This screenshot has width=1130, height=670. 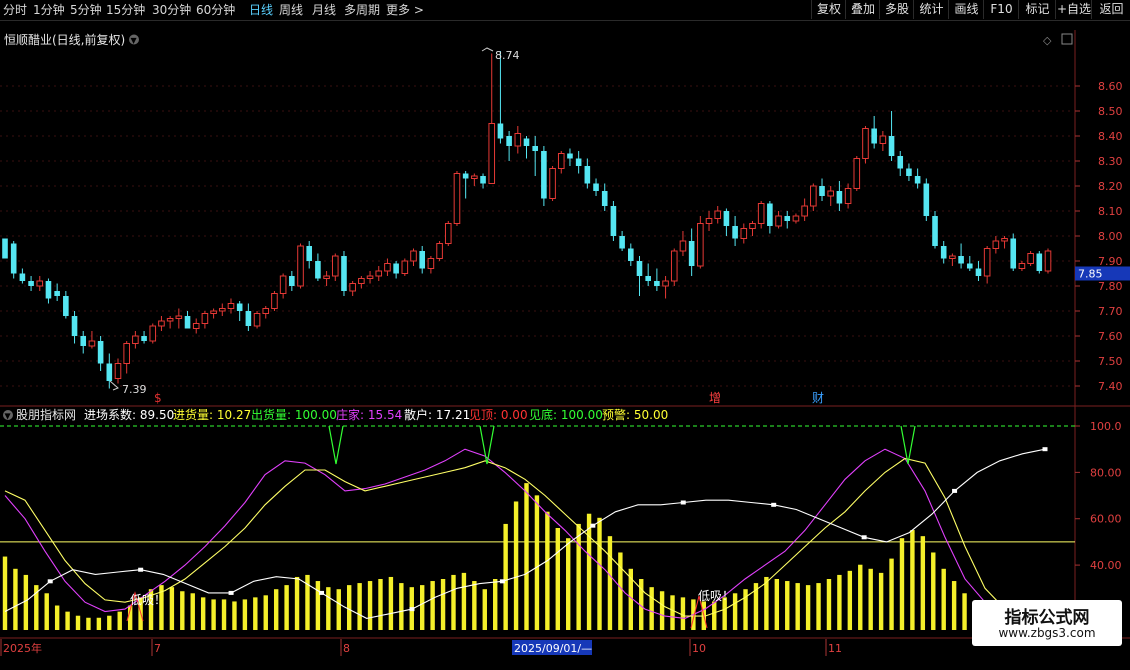 What do you see at coordinates (1067, 39) in the screenshot?
I see `expand-icon` at bounding box center [1067, 39].